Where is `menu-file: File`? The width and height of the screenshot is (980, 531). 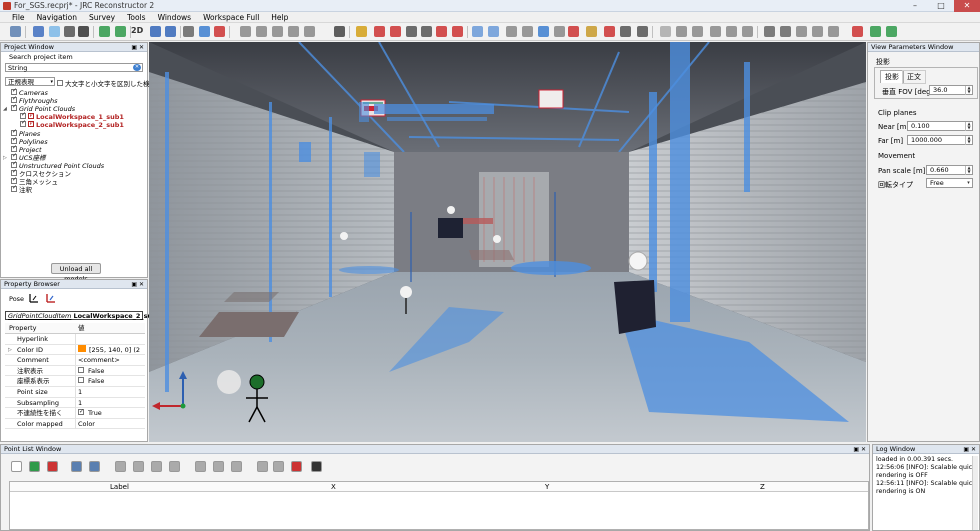 menu-file: File is located at coordinates (18, 17).